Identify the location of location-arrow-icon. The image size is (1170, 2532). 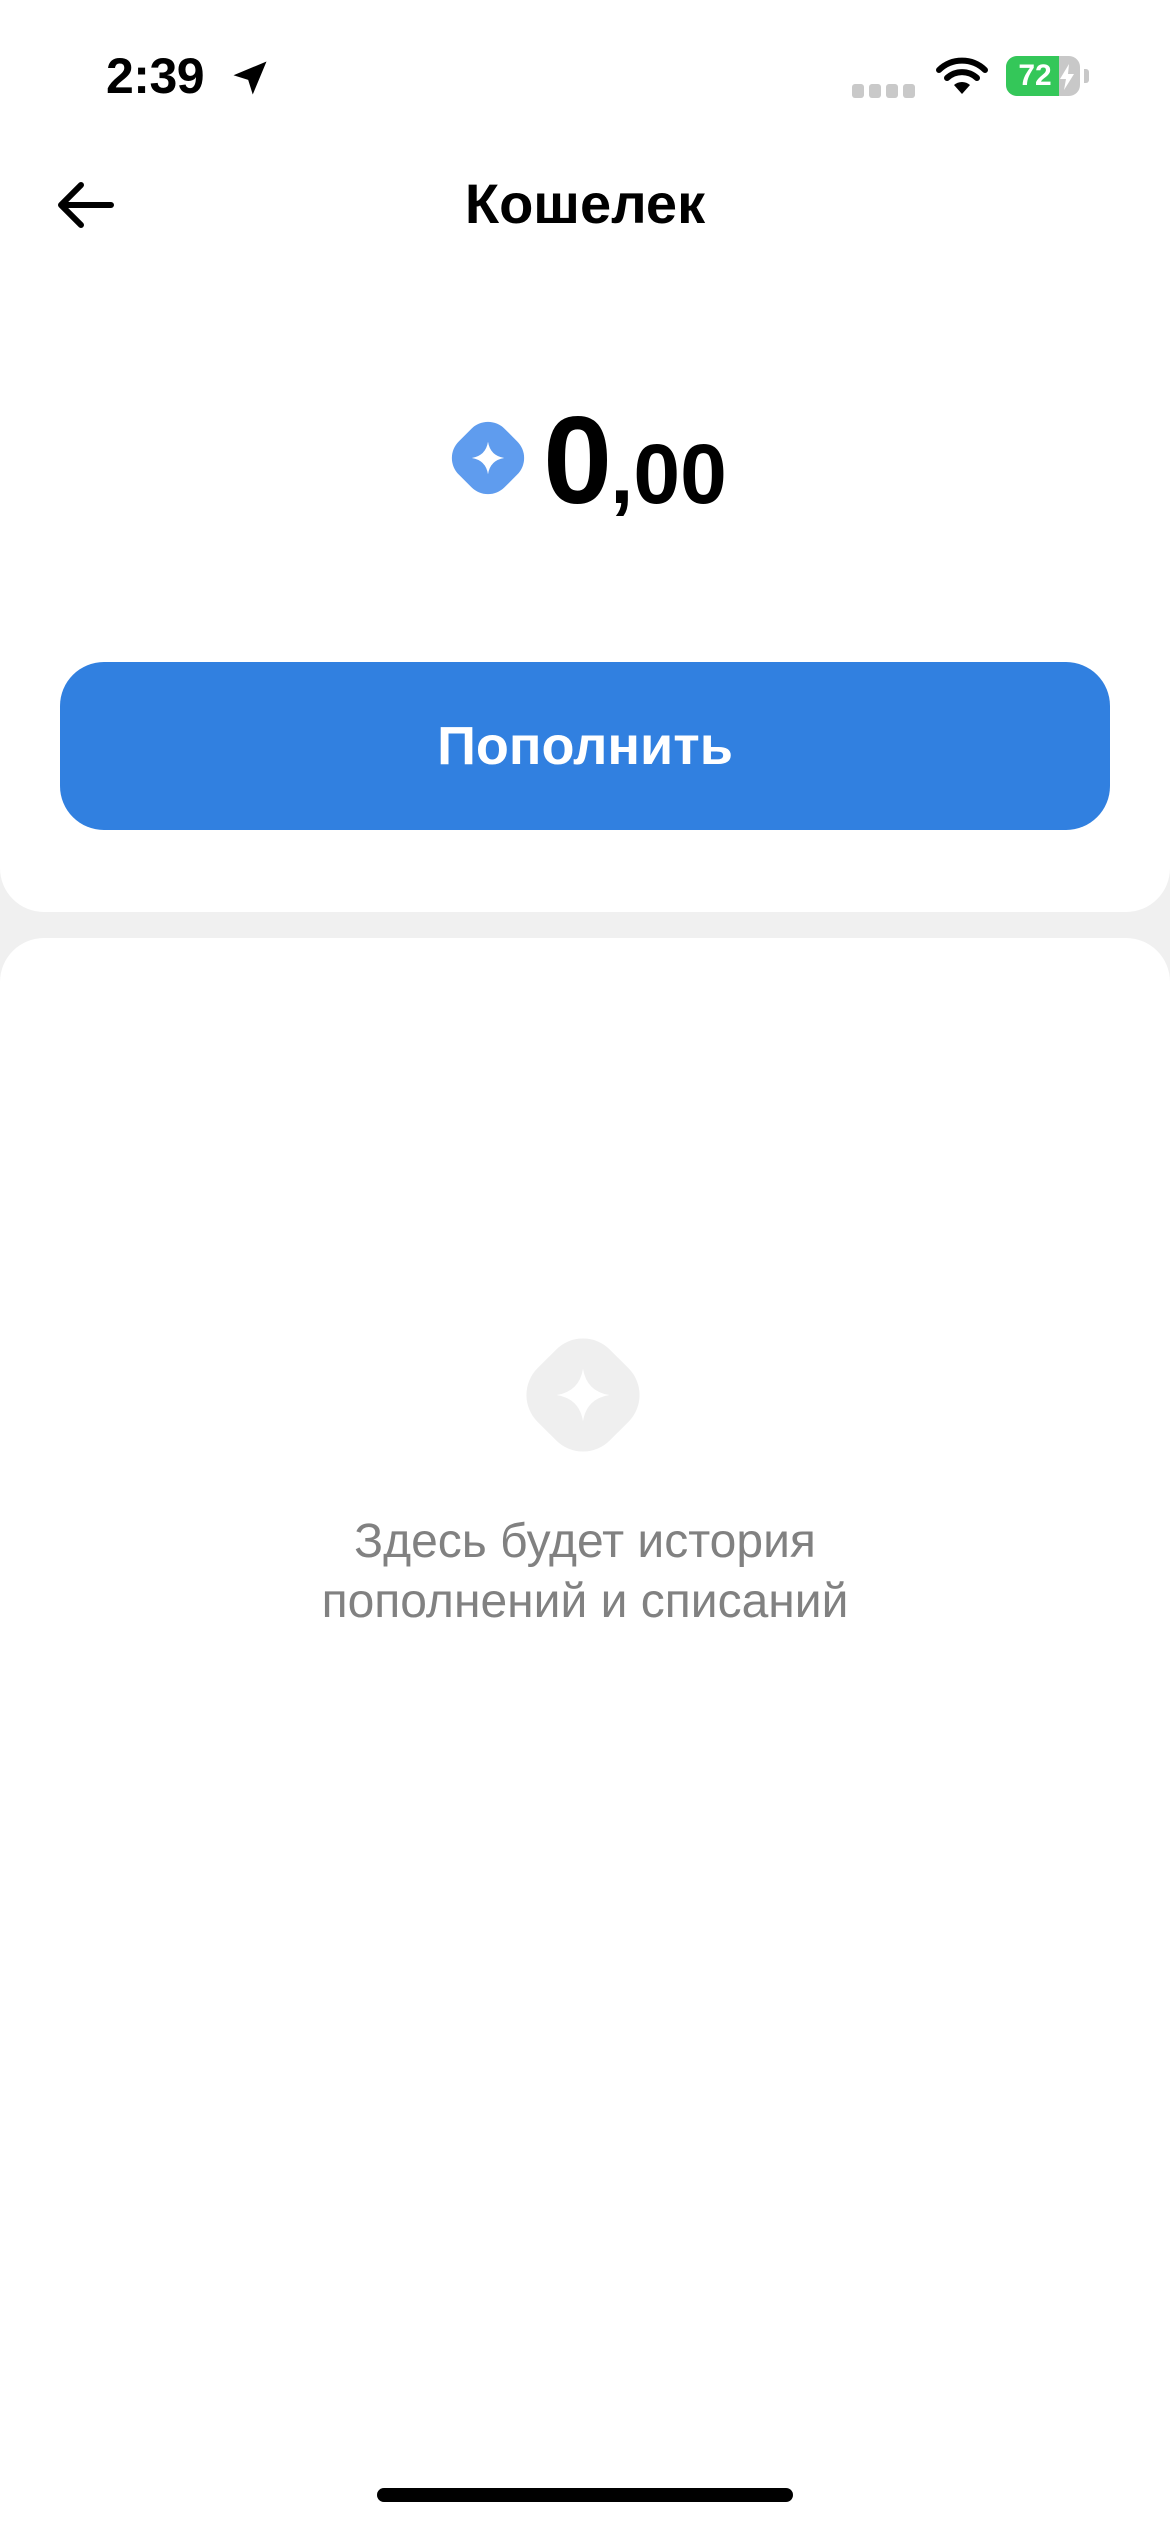
(250, 78).